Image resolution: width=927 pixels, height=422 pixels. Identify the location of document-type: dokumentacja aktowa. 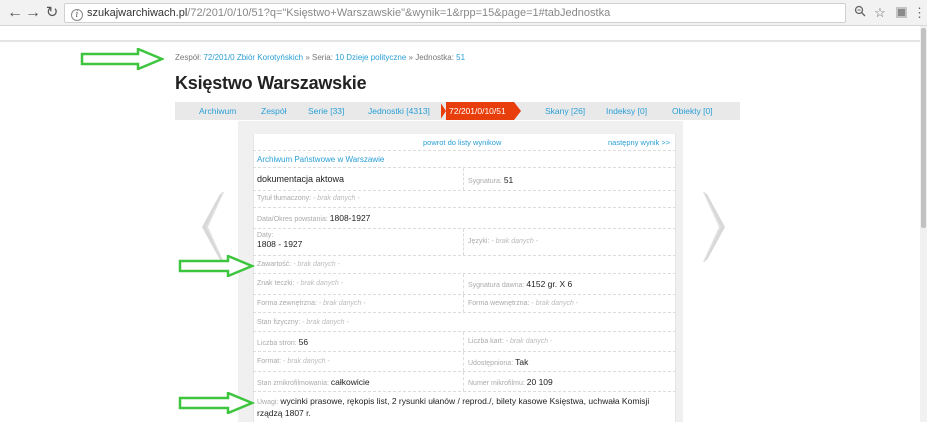
(301, 179).